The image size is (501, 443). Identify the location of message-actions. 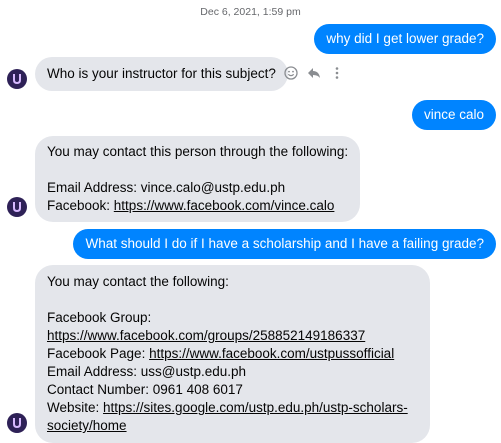
(314, 73).